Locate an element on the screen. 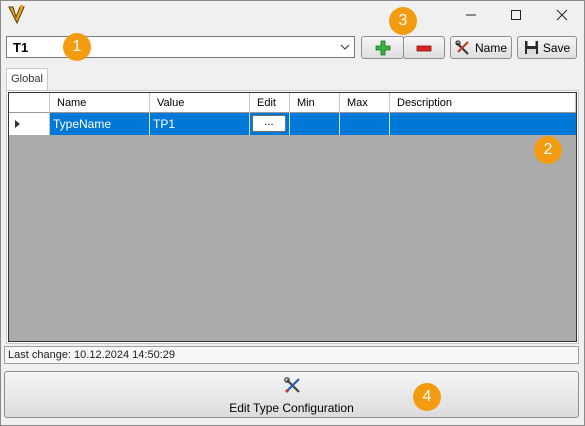 The height and width of the screenshot is (426, 585). type-selector-combobox: T1 is located at coordinates (180, 47).